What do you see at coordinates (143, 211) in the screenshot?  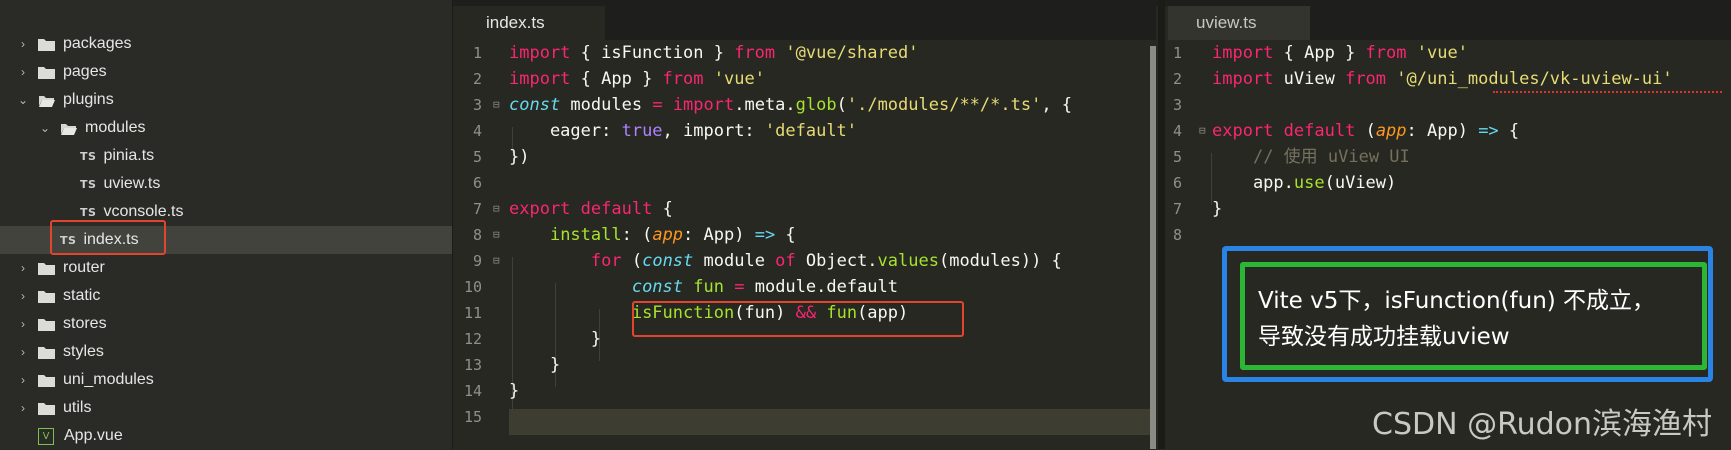 I see `tree-item-label: vconsole.ts` at bounding box center [143, 211].